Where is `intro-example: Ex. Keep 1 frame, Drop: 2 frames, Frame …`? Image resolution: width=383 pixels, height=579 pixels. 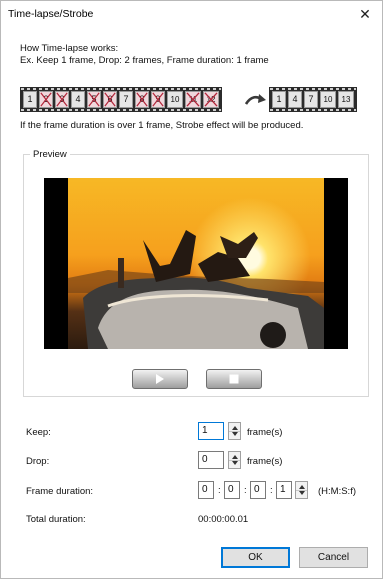 intro-example: Ex. Keep 1 frame, Drop: 2 frames, Frame … is located at coordinates (144, 60).